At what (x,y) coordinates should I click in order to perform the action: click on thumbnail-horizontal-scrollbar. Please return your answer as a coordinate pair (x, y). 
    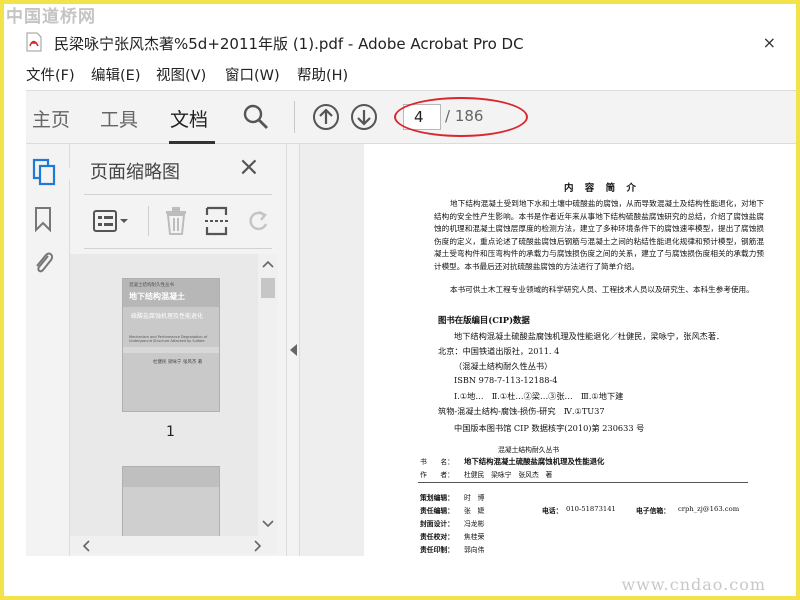
    Looking at the image, I should click on (174, 545).